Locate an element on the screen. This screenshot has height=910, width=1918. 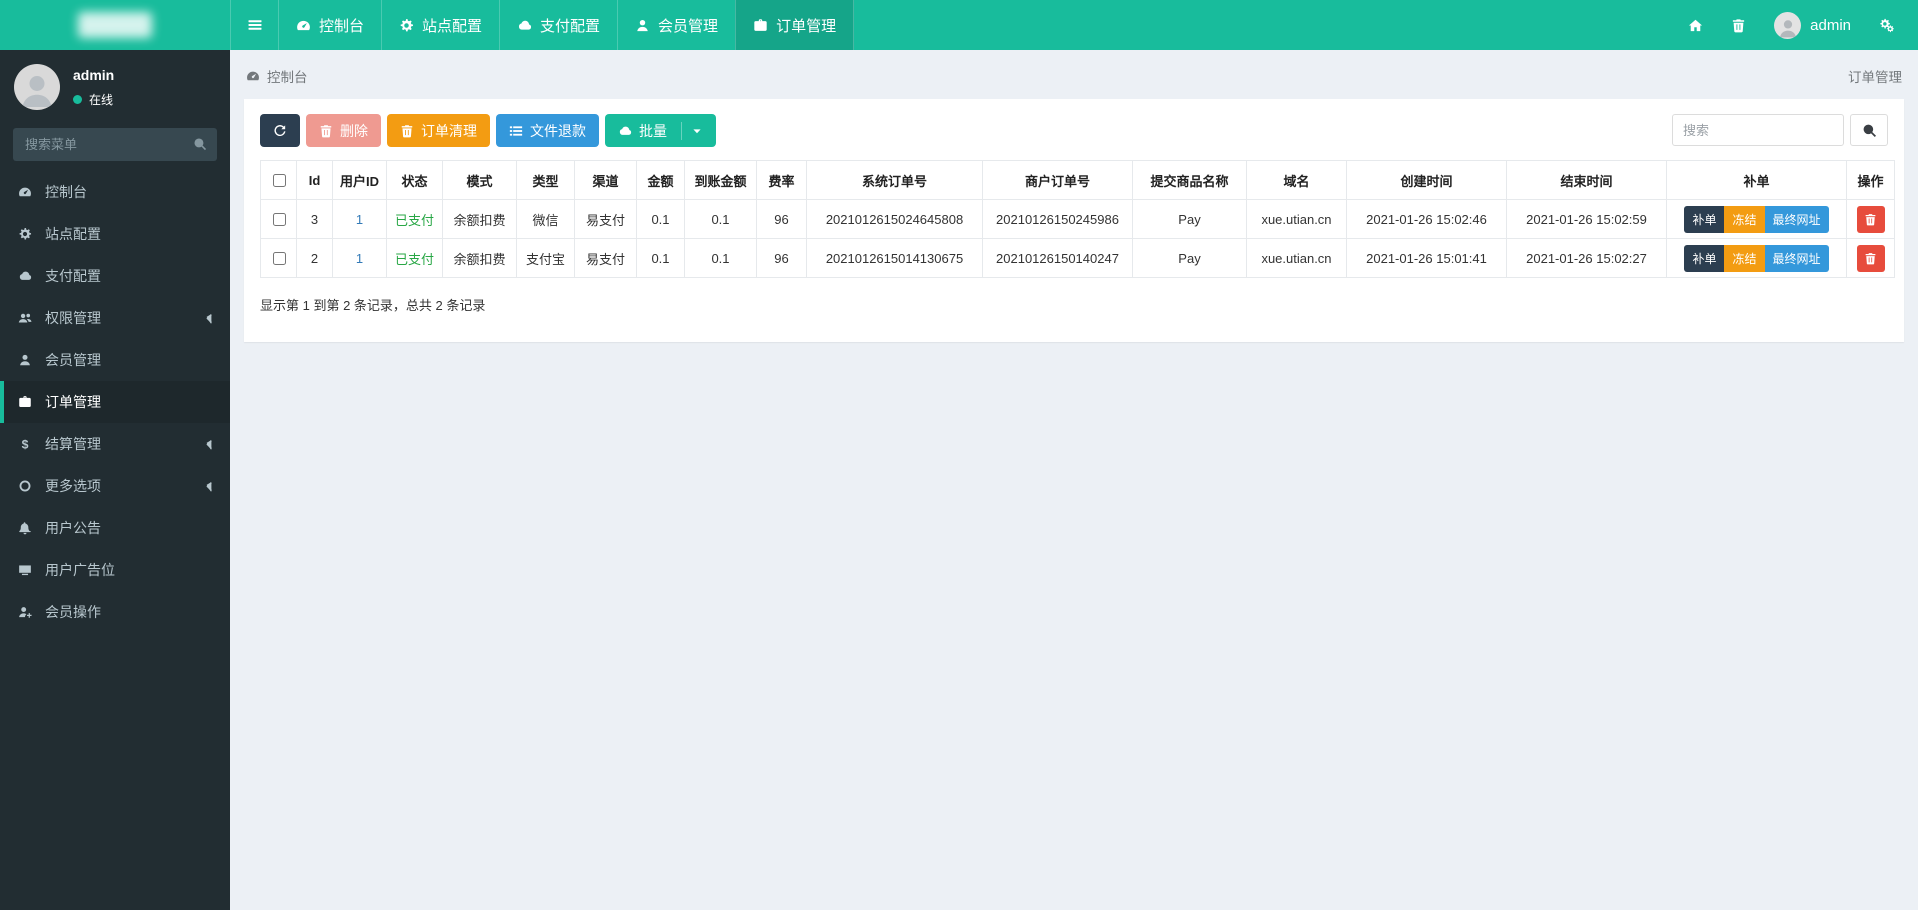
button-label: 删除 is located at coordinates (354, 130).